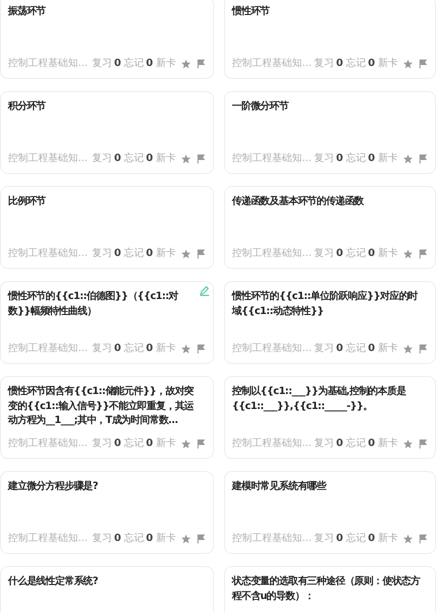 This screenshot has width=437, height=612. I want to click on card-title: 状态变量的选取有三种途径（原则：使状态方程不含u的导数）：, so click(327, 589).